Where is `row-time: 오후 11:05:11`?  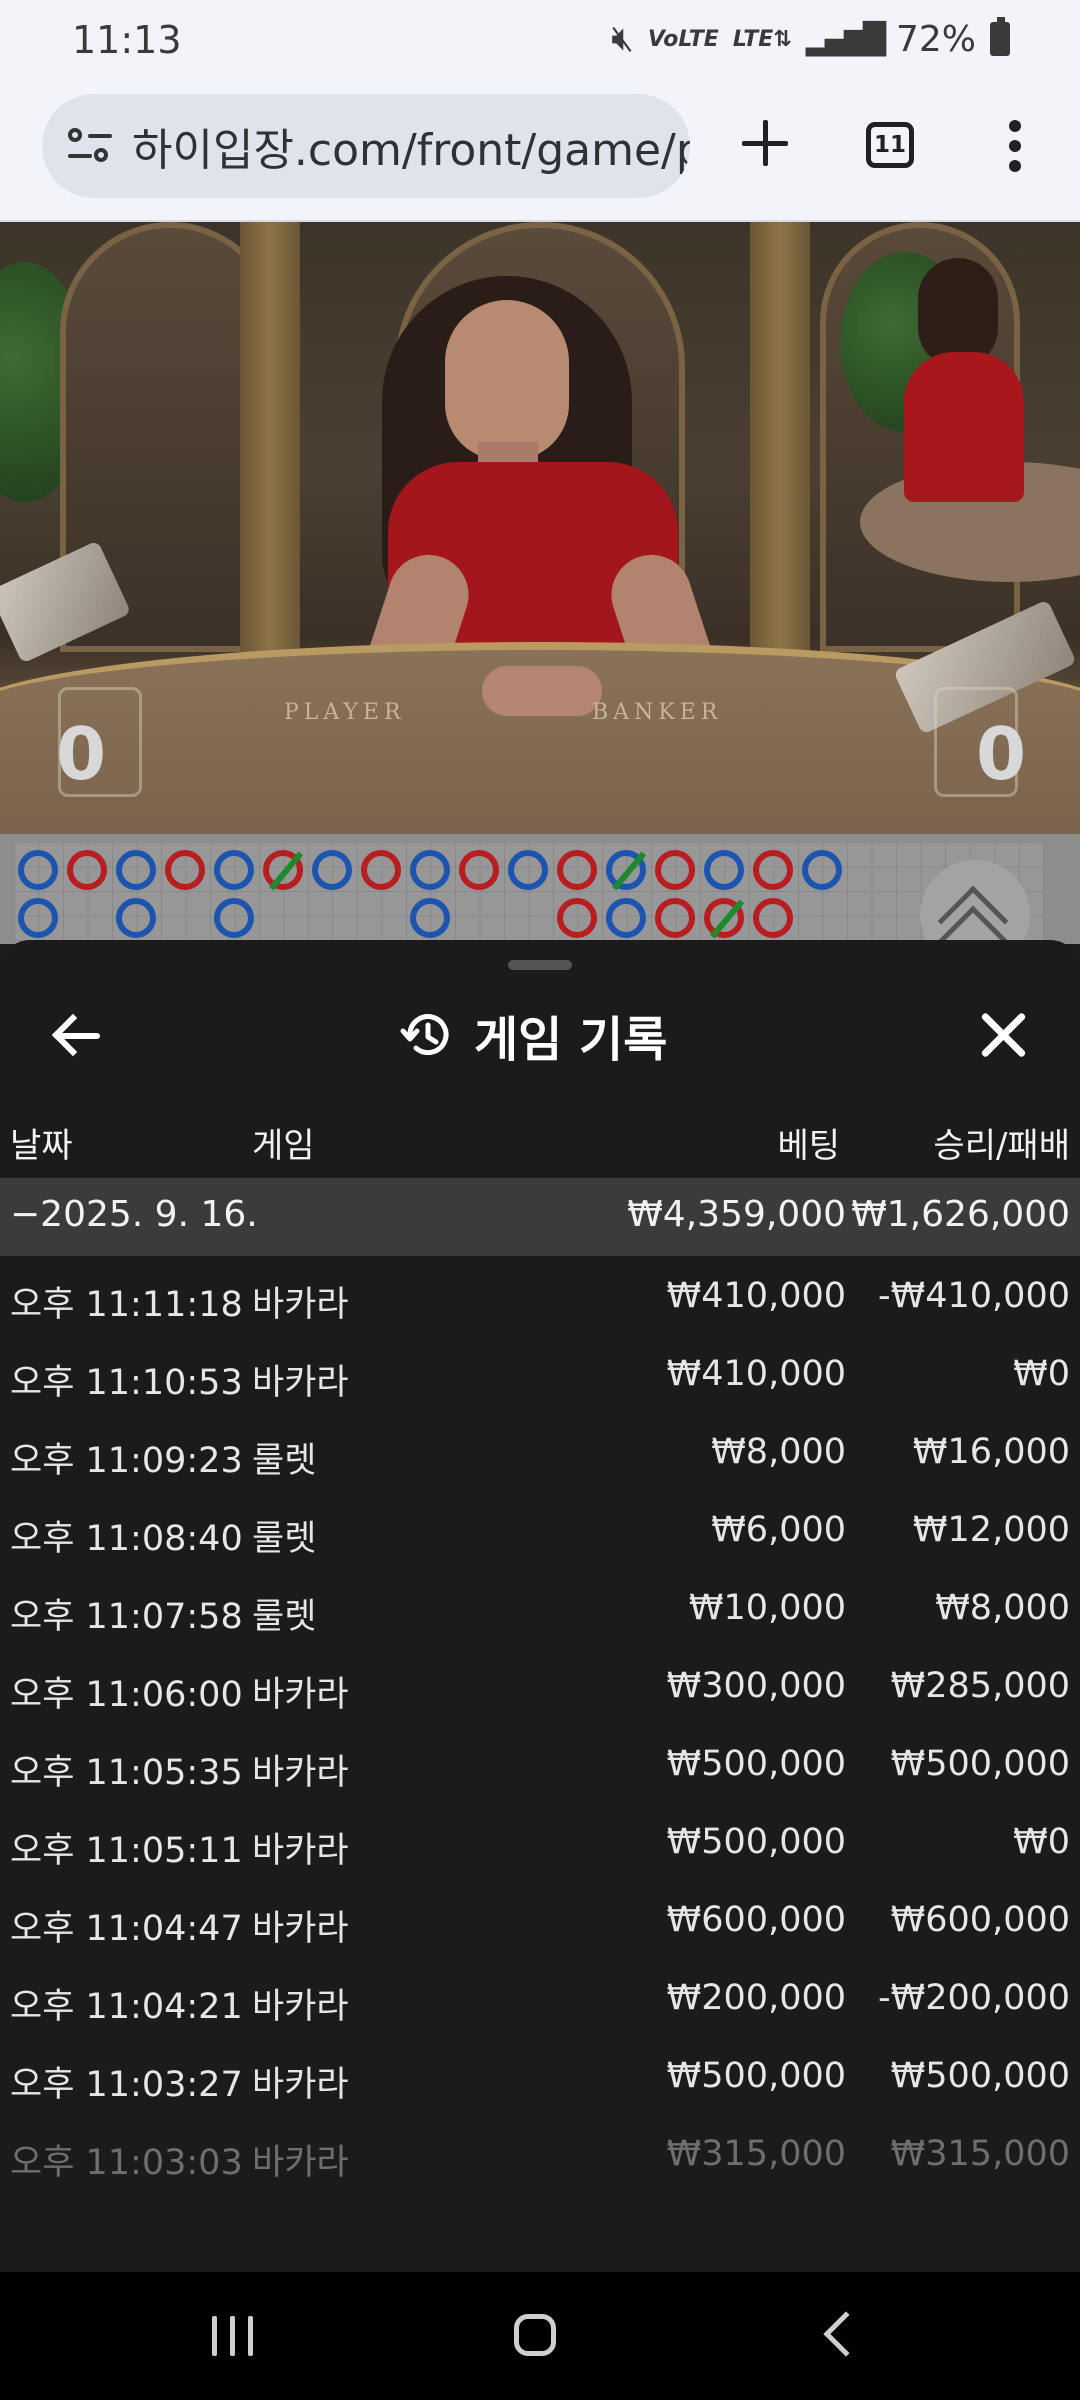 row-time: 오후 11:05:11 is located at coordinates (126, 1851).